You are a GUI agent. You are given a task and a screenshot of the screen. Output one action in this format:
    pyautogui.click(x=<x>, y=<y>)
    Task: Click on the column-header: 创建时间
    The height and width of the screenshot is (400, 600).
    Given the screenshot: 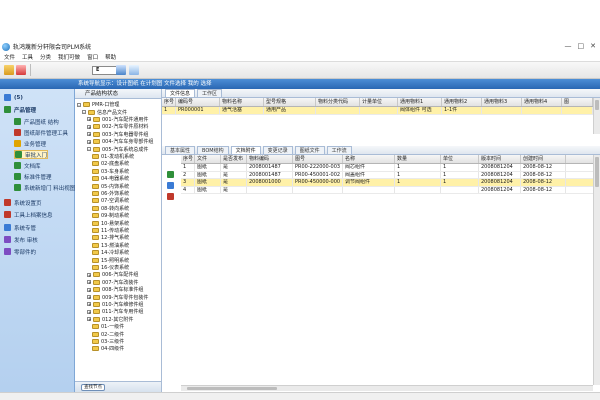 What is the action you would take?
    pyautogui.click(x=543, y=159)
    